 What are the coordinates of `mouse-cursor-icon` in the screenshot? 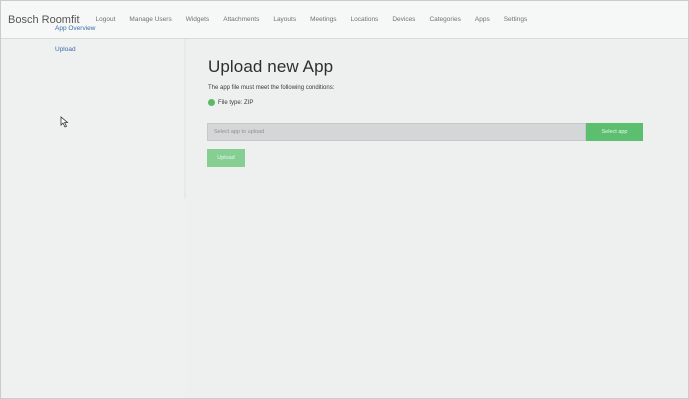 It's located at (64, 122).